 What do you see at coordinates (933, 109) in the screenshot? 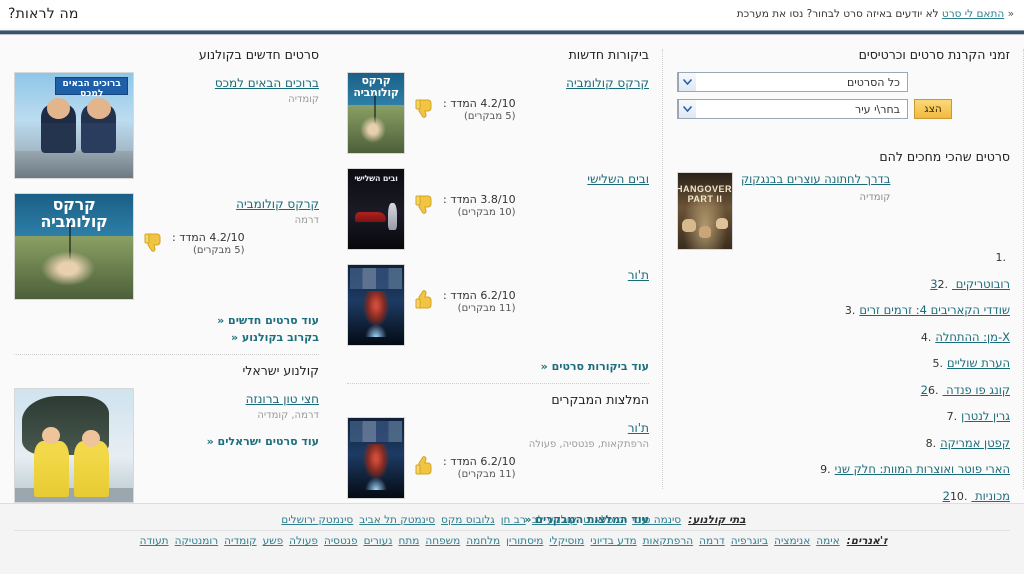
I see `submit-button: הצג` at bounding box center [933, 109].